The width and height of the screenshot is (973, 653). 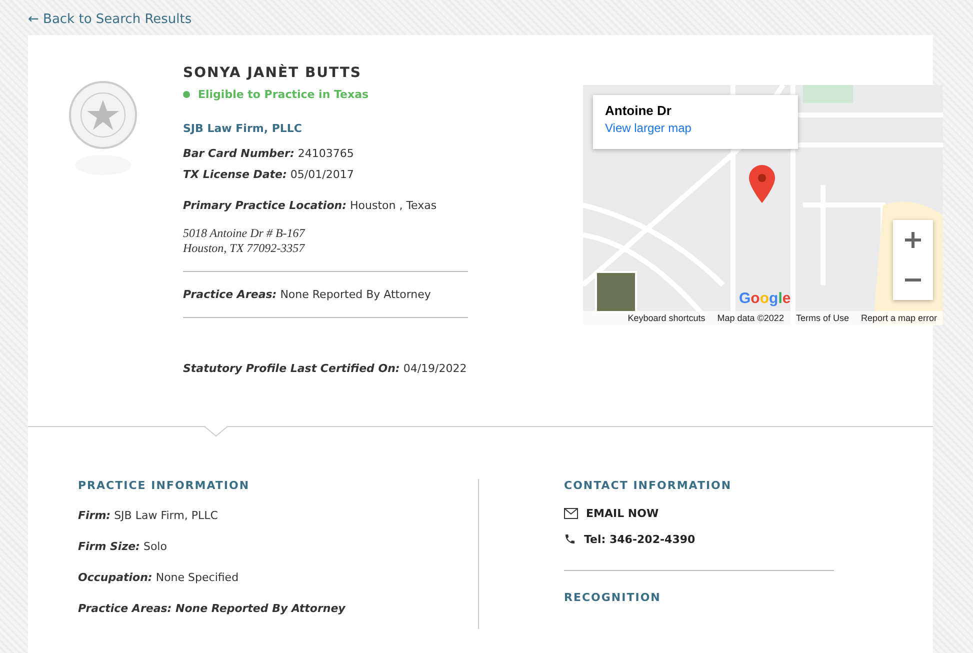 I want to click on profile-field: Bar Card Number: 24103765, so click(x=325, y=153).